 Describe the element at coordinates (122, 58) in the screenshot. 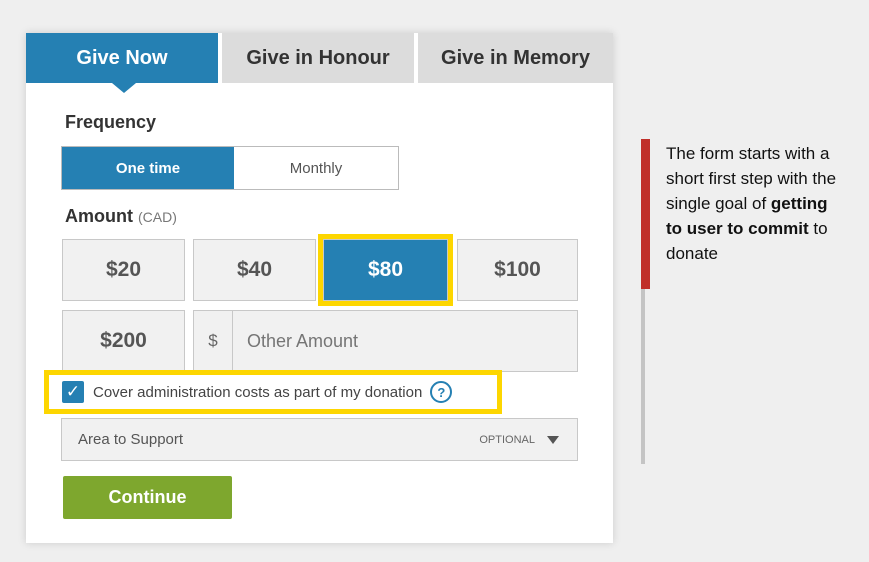

I see `tab-give-now: Give Now` at that location.